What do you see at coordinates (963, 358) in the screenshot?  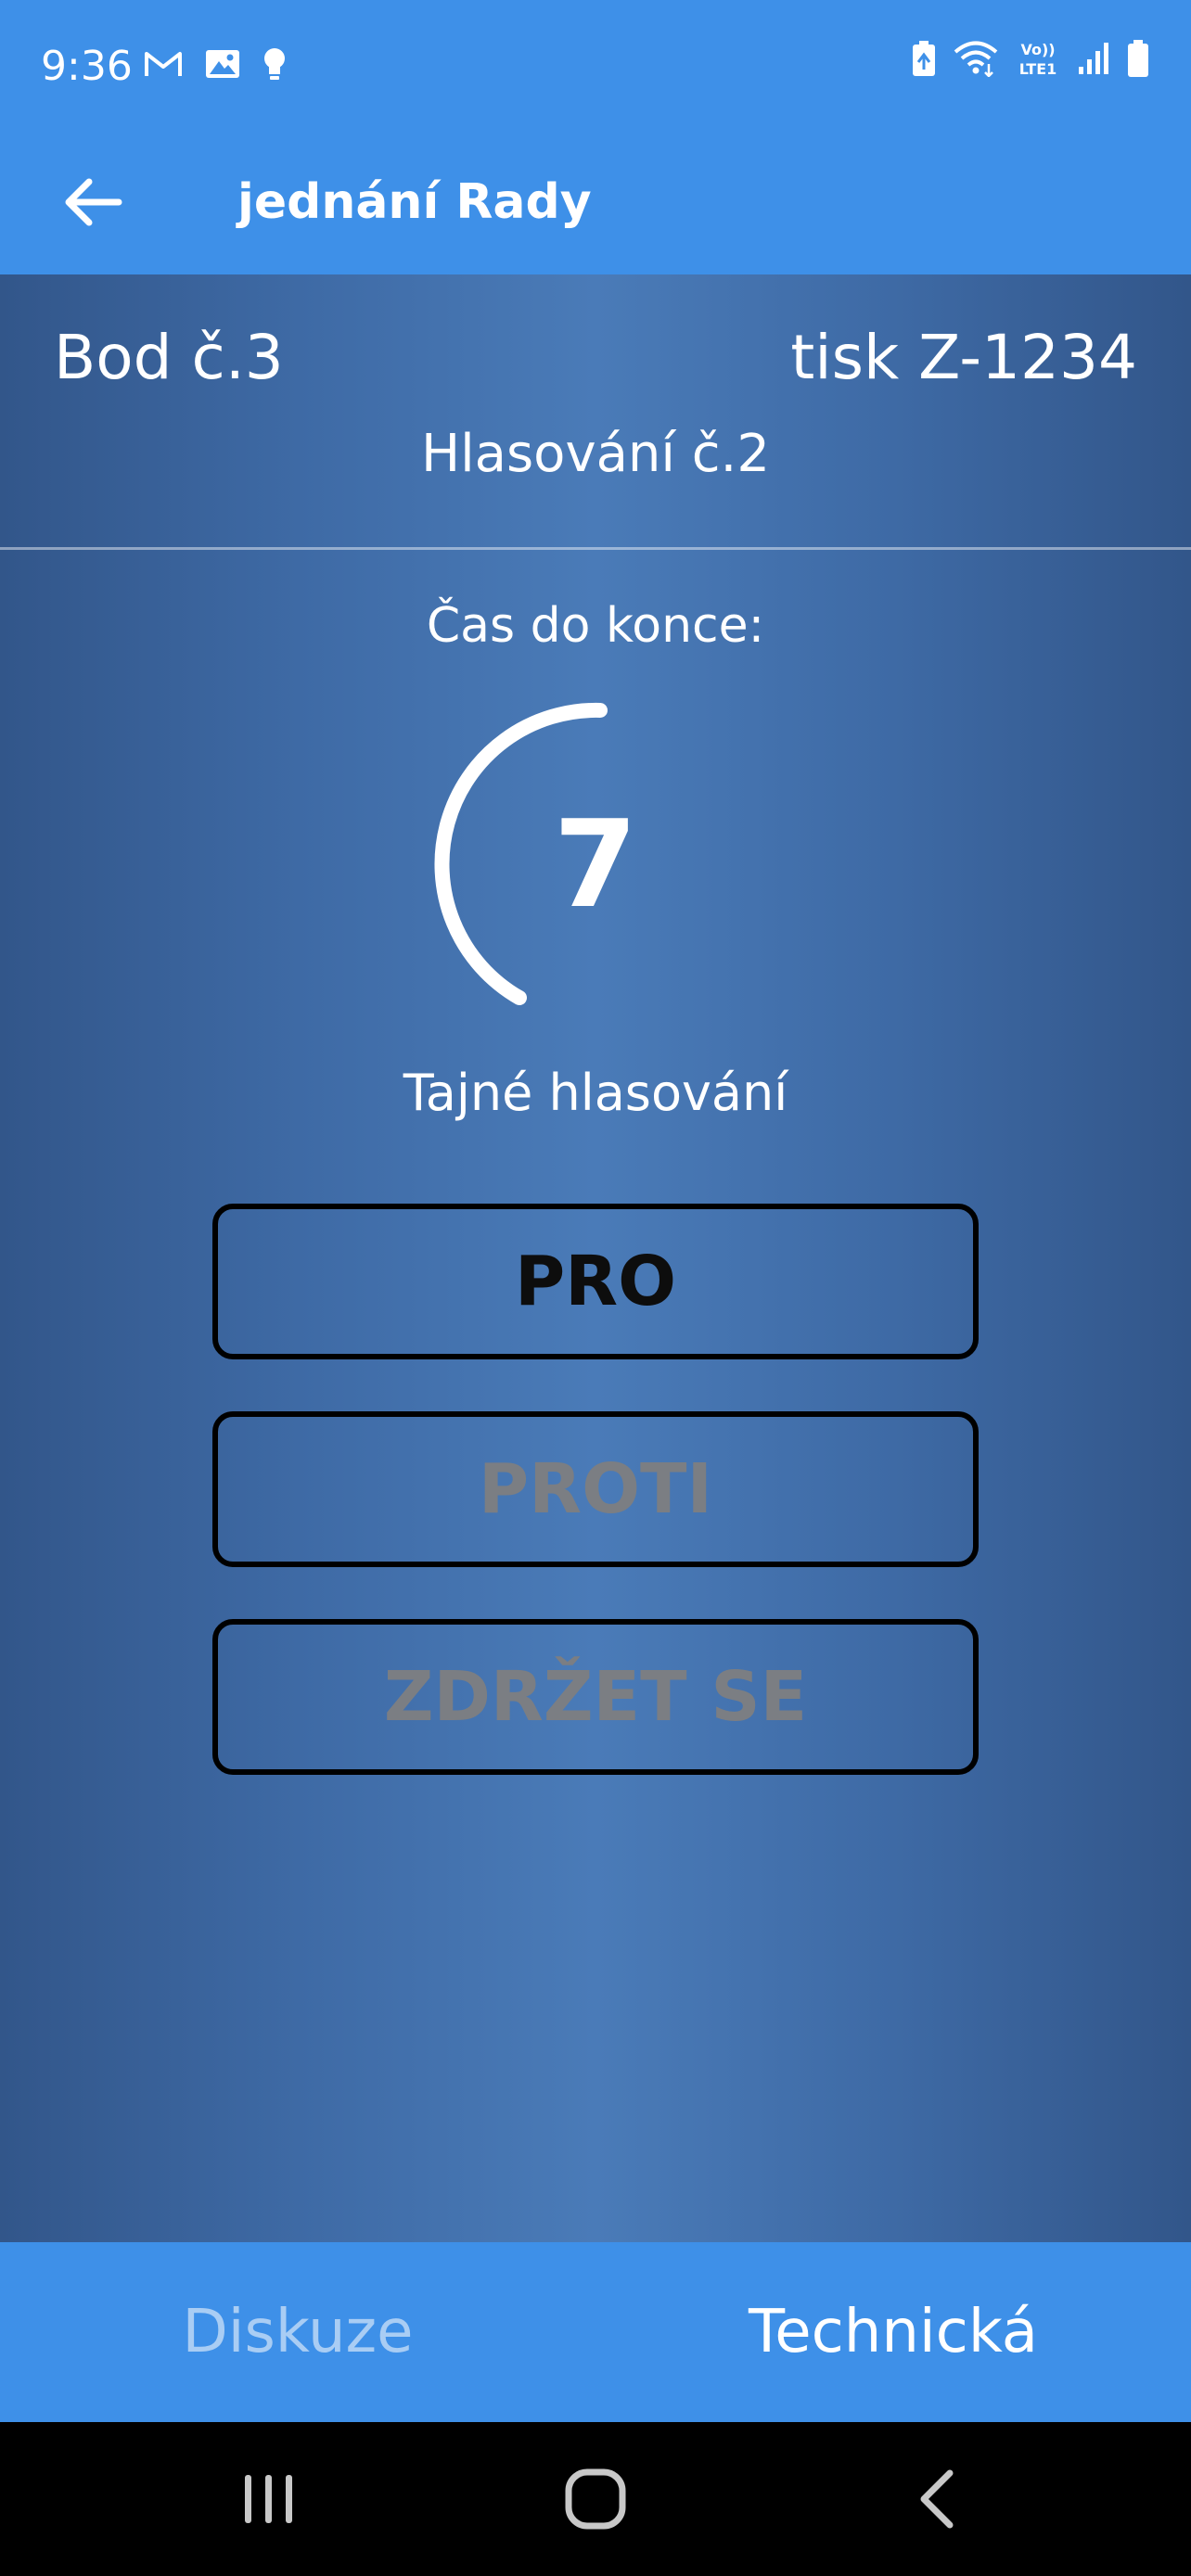 I see `print-number-label: tisk Z-1234` at bounding box center [963, 358].